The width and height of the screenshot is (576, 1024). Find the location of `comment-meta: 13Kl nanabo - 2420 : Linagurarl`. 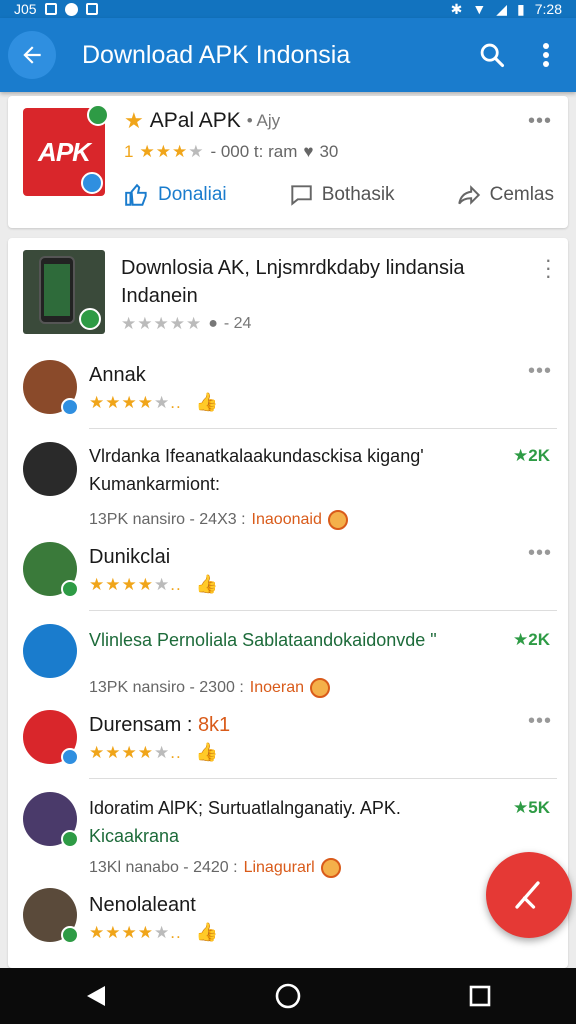

comment-meta: 13Kl nanabo - 2420 : Linagurarl is located at coordinates (215, 868).